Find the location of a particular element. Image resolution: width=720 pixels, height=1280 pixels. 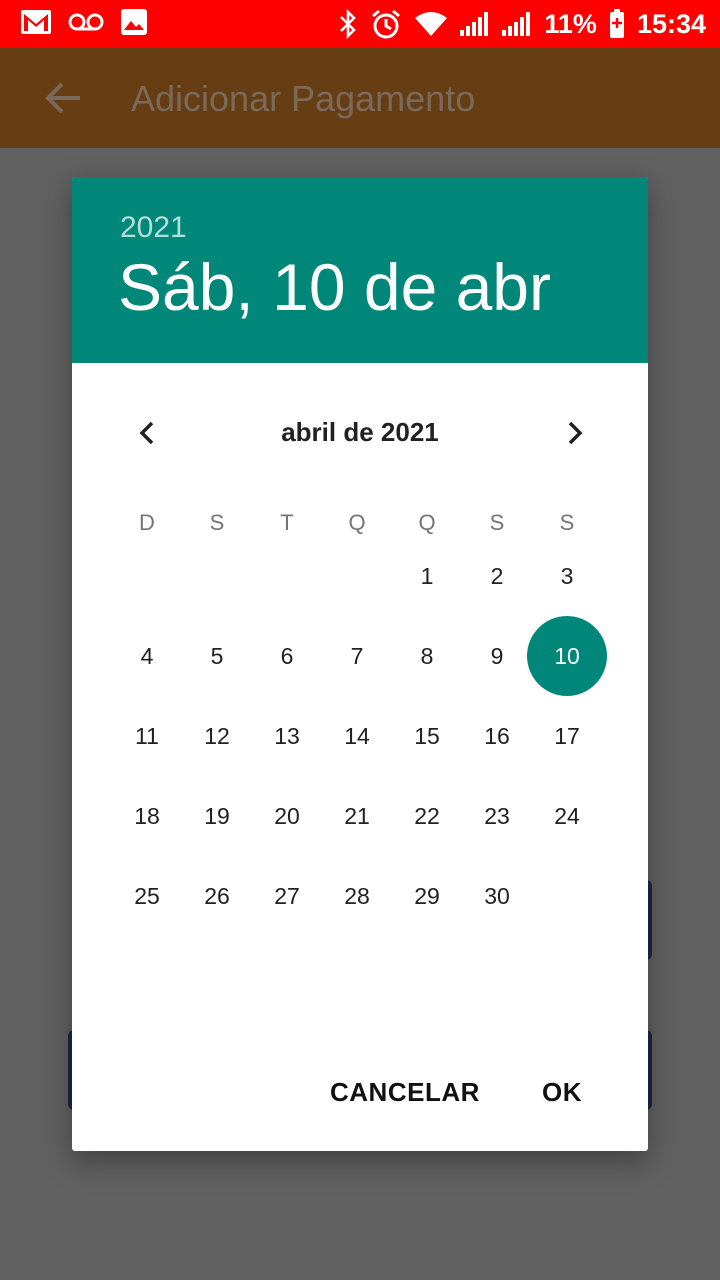

day-number: 7 is located at coordinates (357, 656).